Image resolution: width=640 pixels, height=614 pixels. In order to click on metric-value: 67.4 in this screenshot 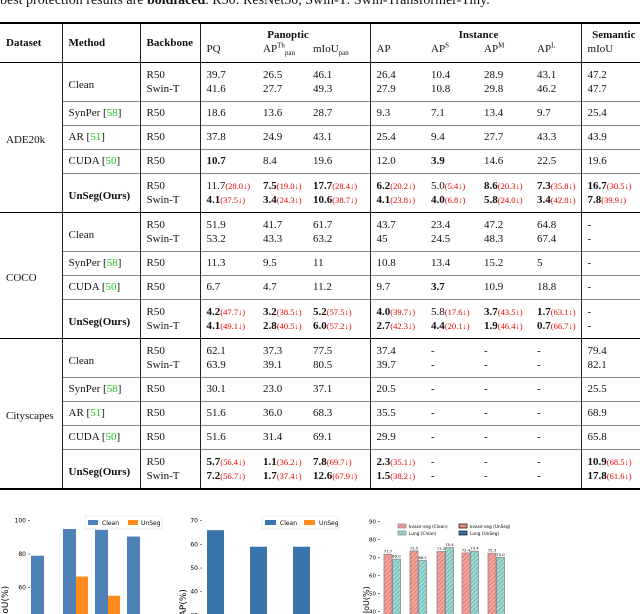, I will do `click(547, 239)`.